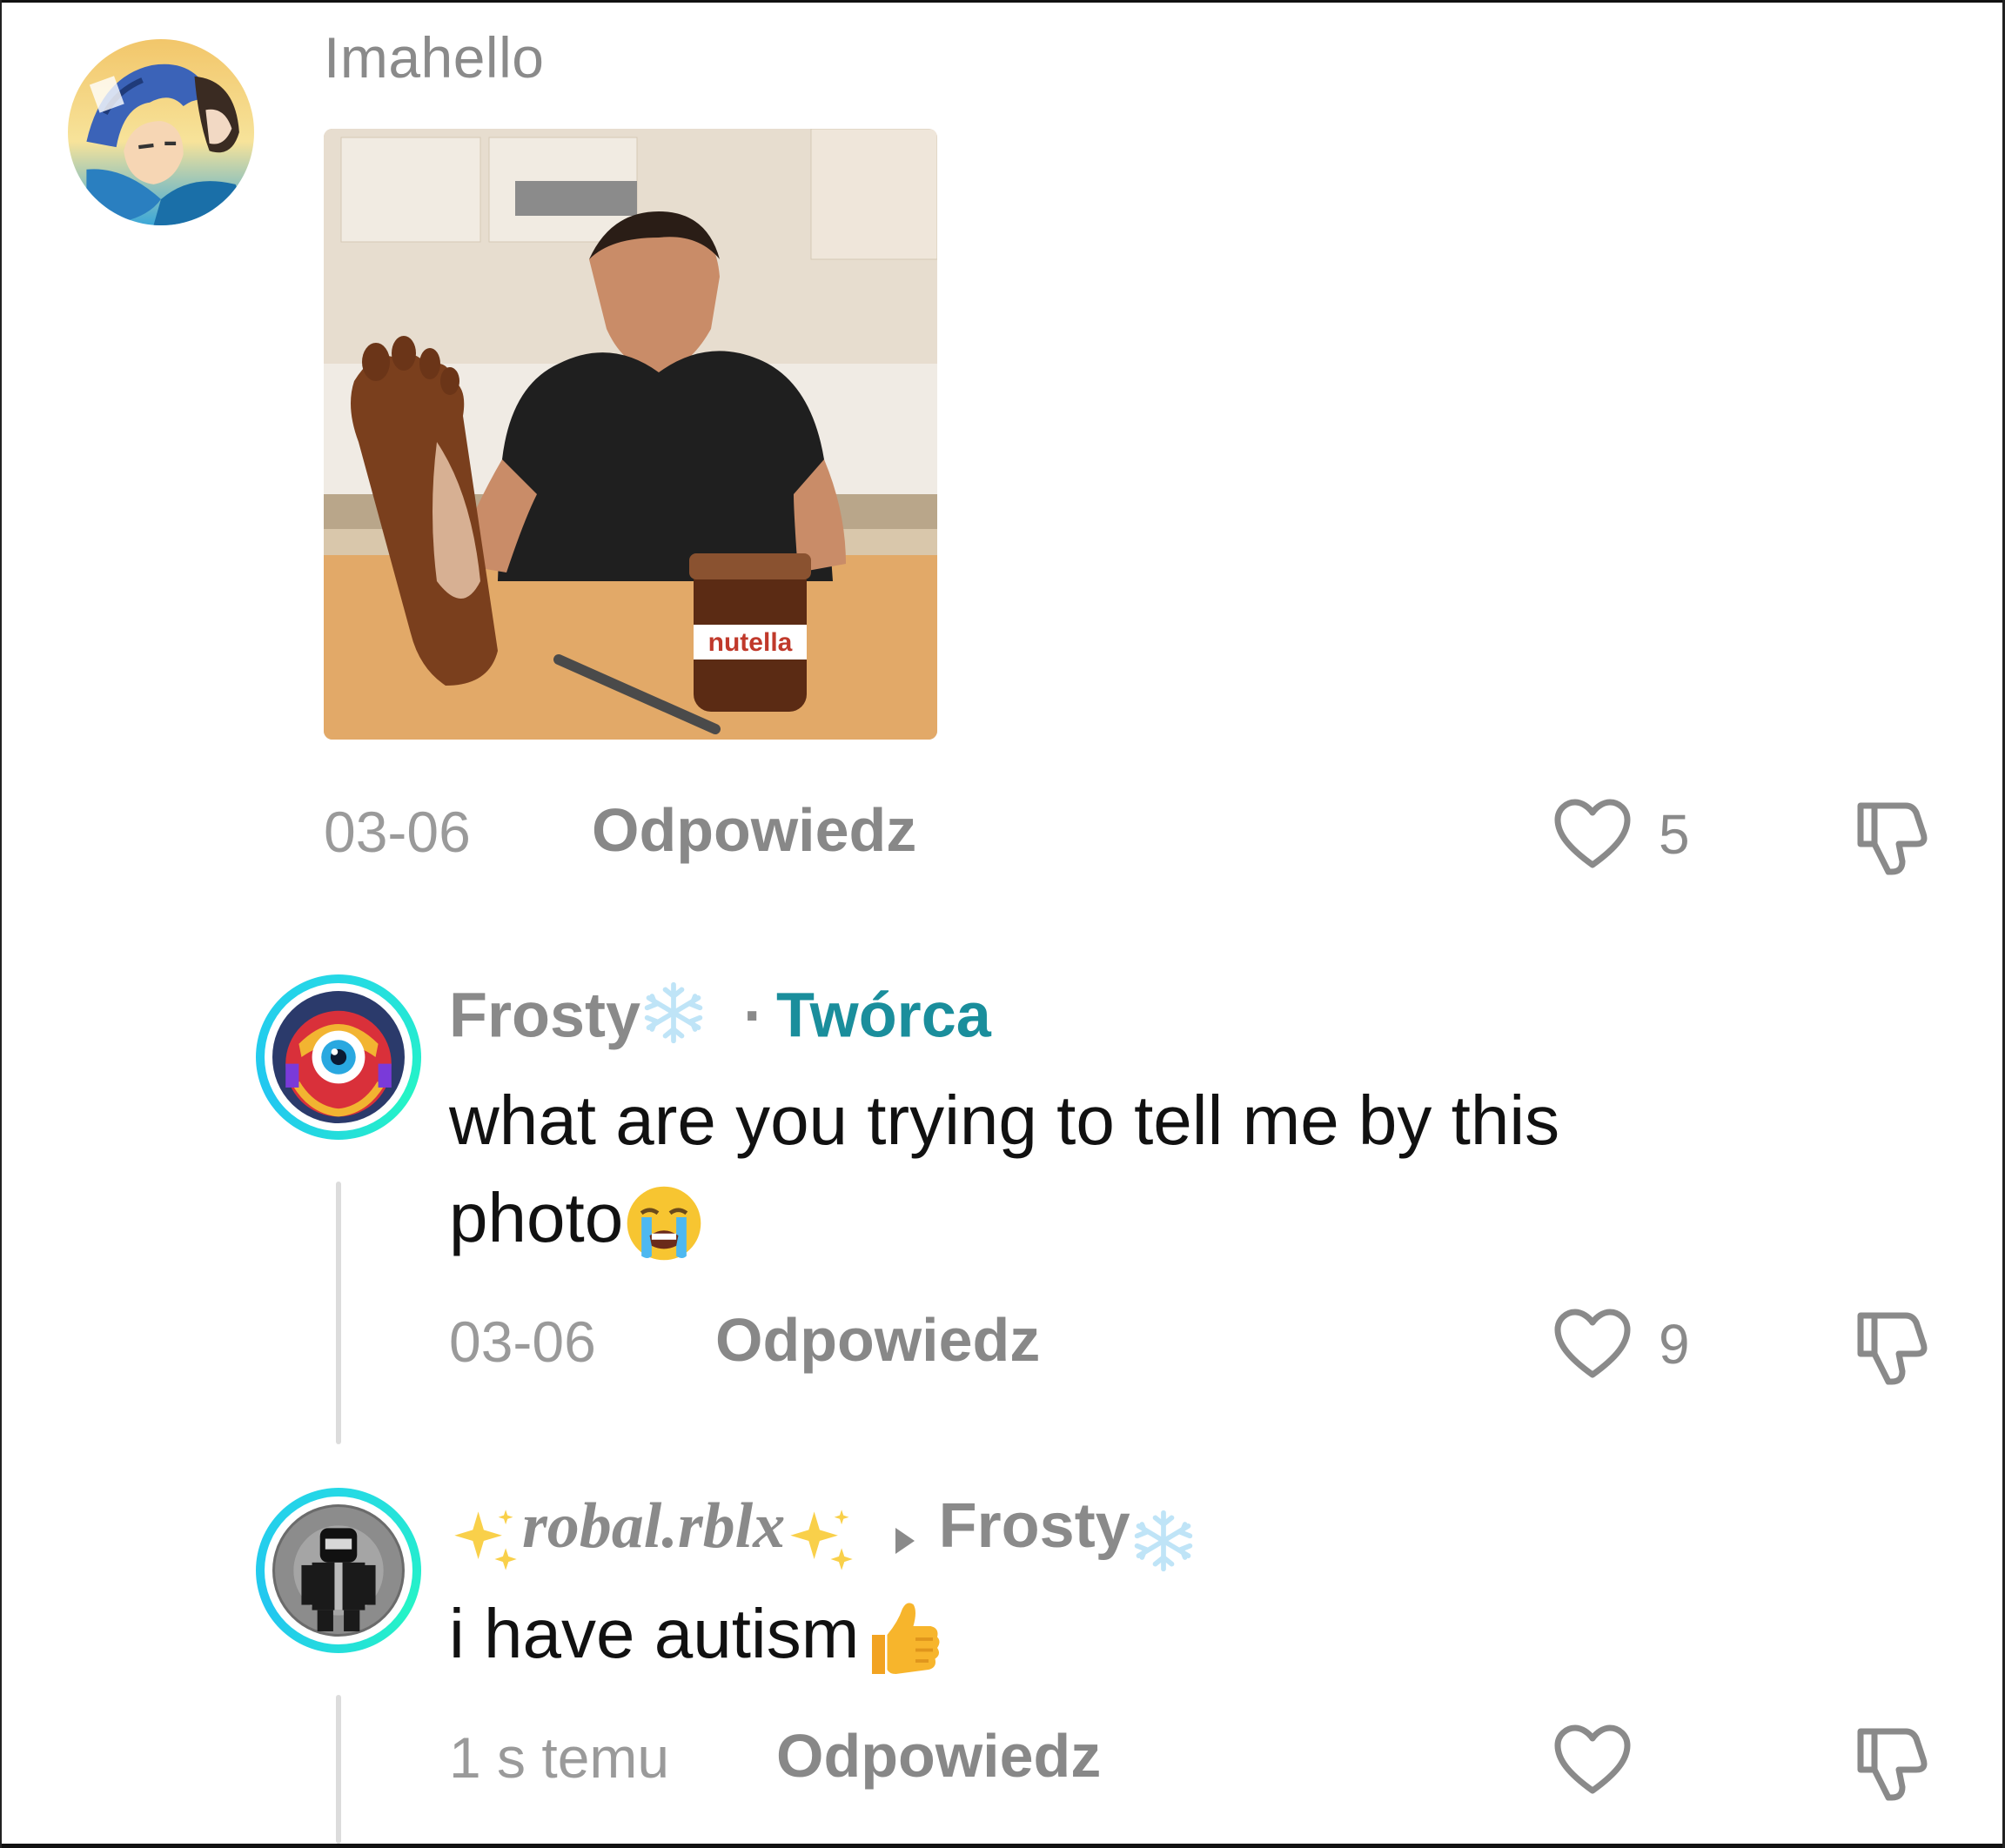 This screenshot has height=1848, width=2005. Describe the element at coordinates (1, 924) in the screenshot. I see `screenshot-border-left` at that location.